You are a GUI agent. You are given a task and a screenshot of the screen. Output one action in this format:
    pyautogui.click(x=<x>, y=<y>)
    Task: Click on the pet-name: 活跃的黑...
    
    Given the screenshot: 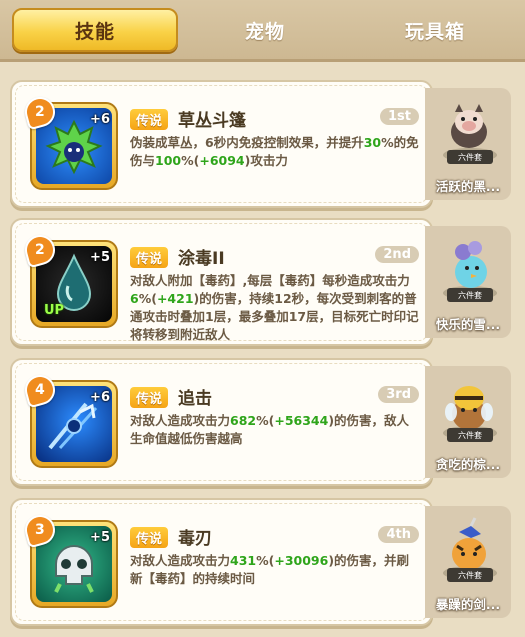 What is the action you would take?
    pyautogui.click(x=468, y=186)
    